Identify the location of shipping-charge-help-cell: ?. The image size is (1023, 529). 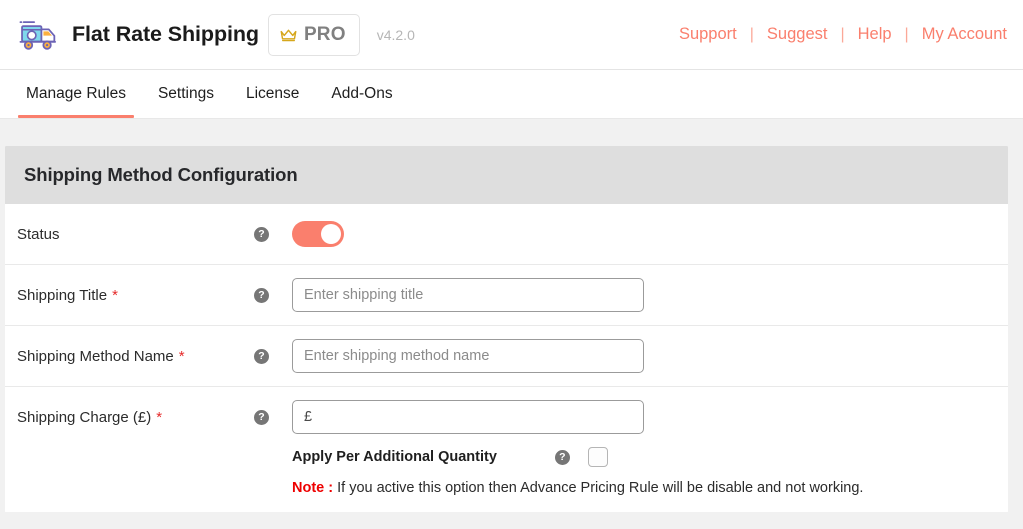
(273, 417).